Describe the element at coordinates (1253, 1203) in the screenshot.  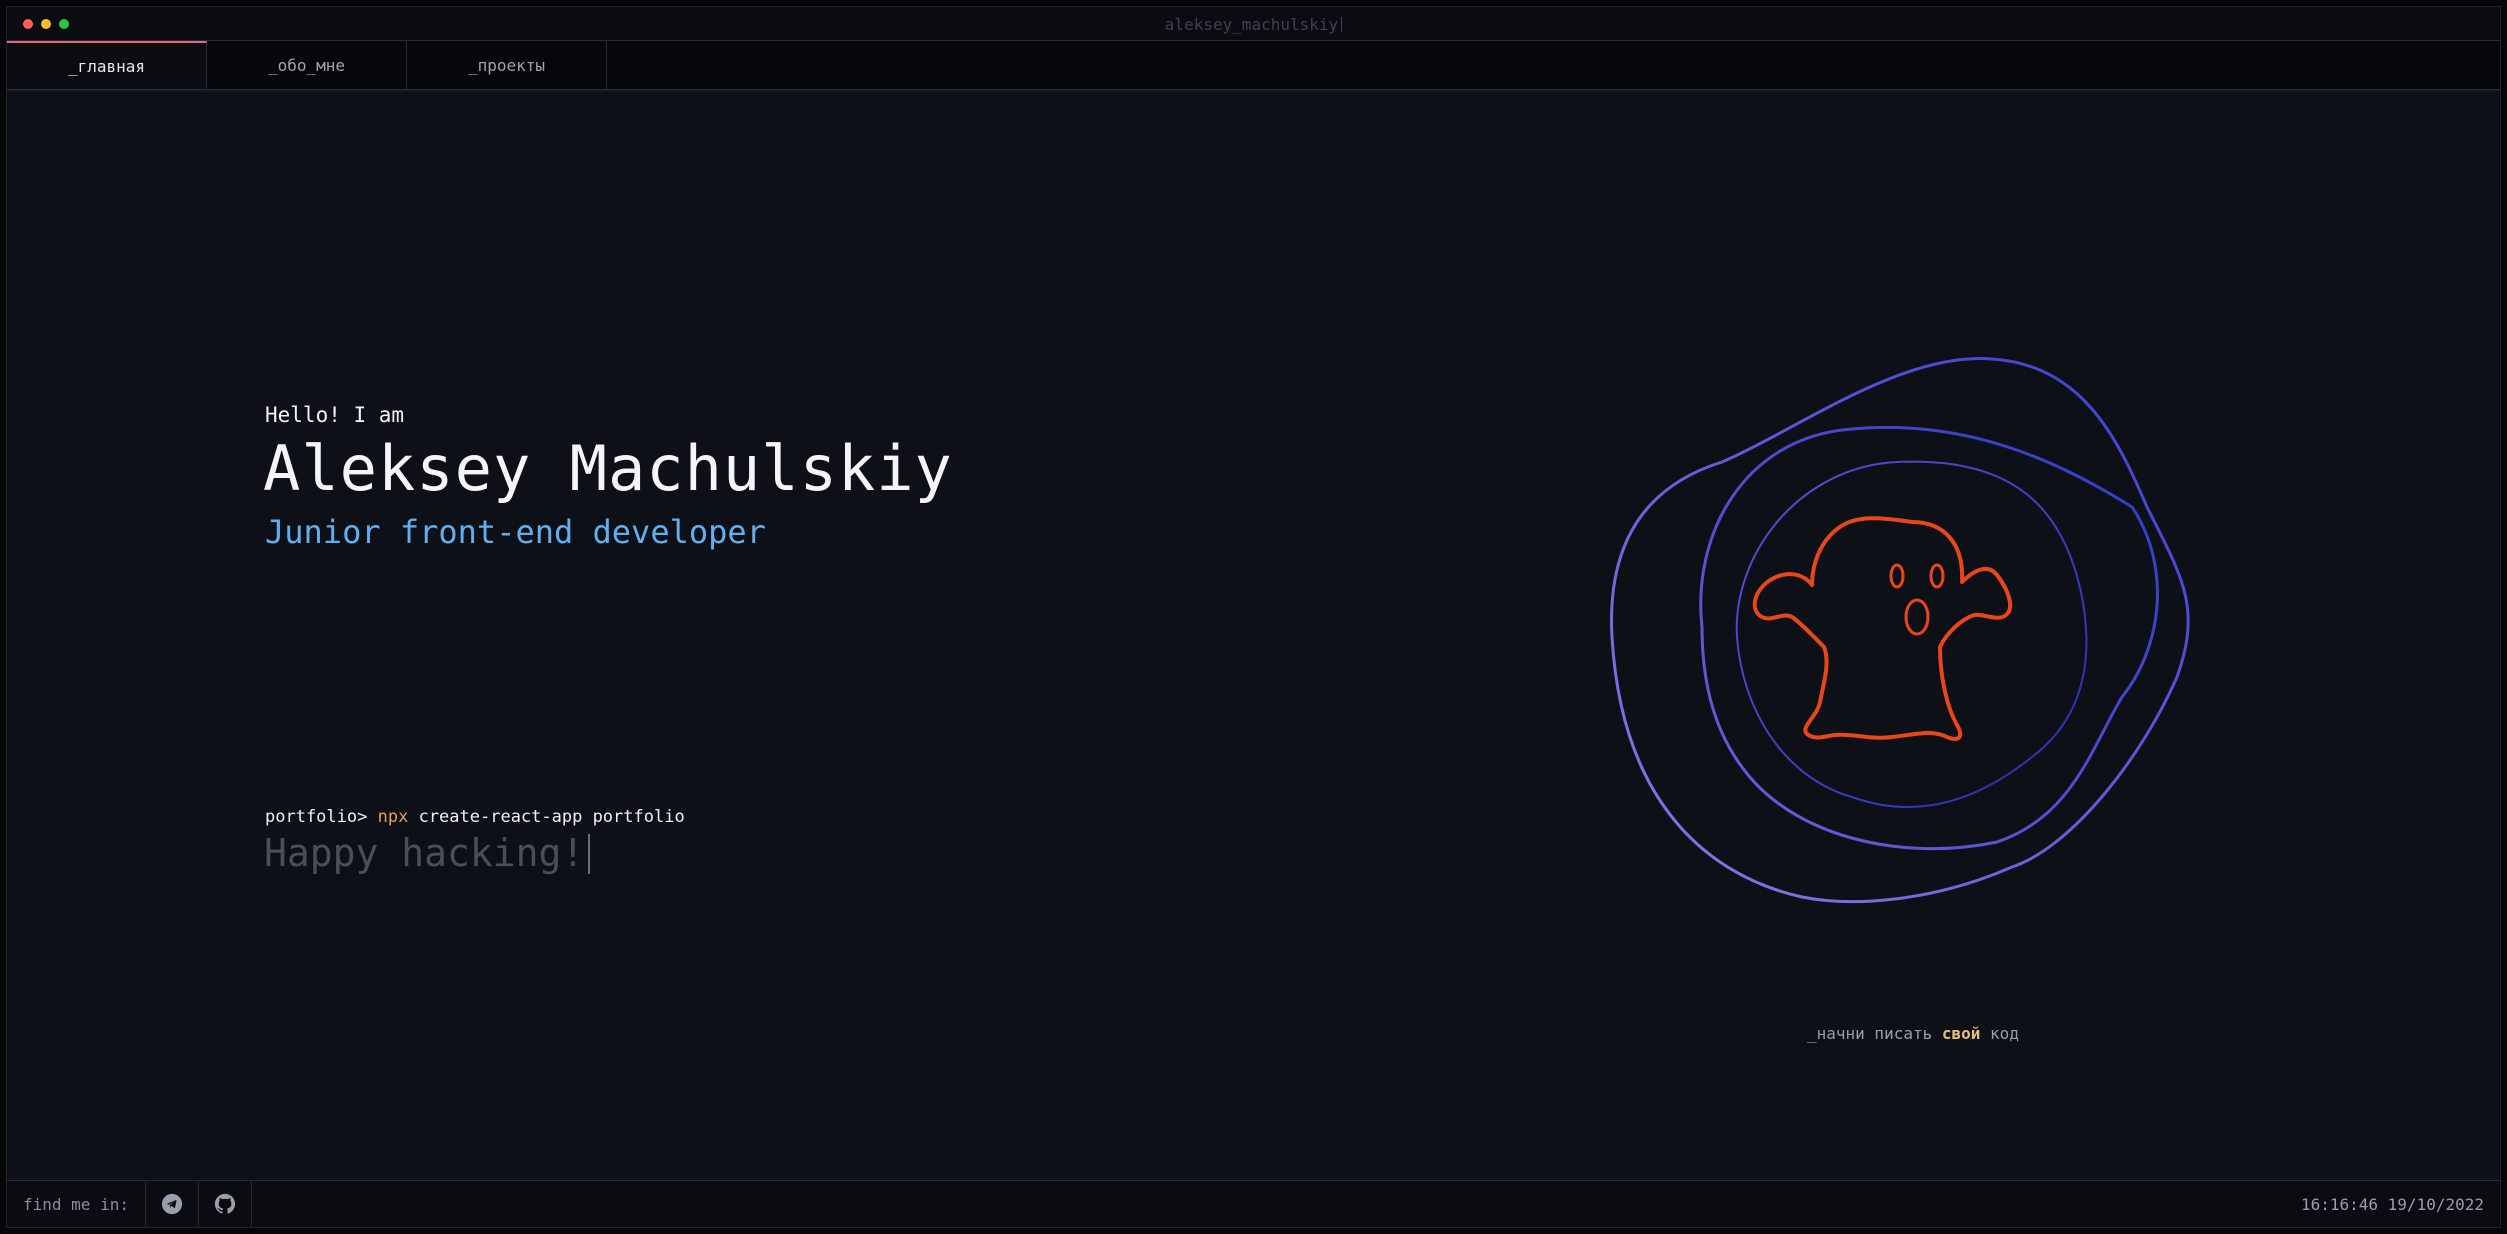
I see `footer: find me in: 16:16:46 19/10/2022` at that location.